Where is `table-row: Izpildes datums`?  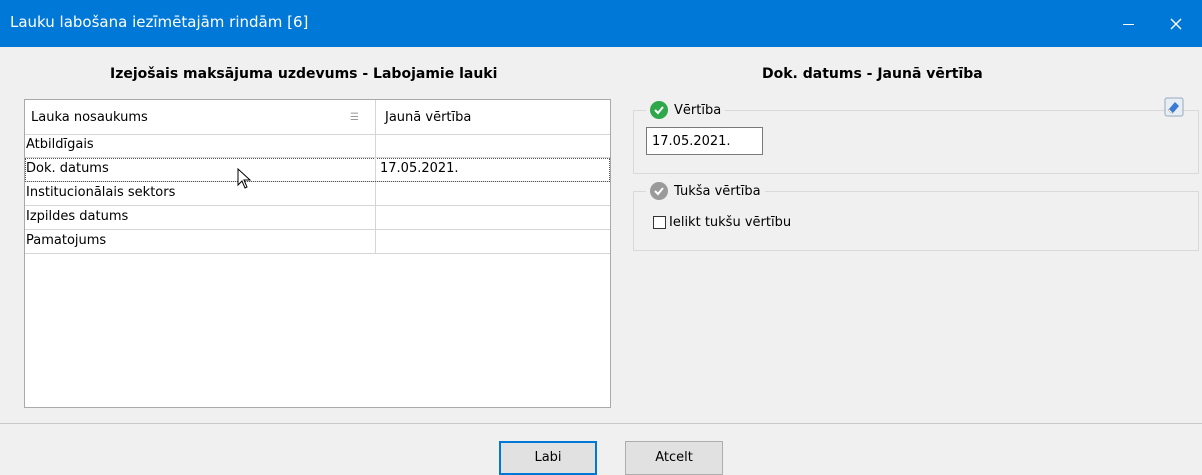 table-row: Izpildes datums is located at coordinates (317, 218).